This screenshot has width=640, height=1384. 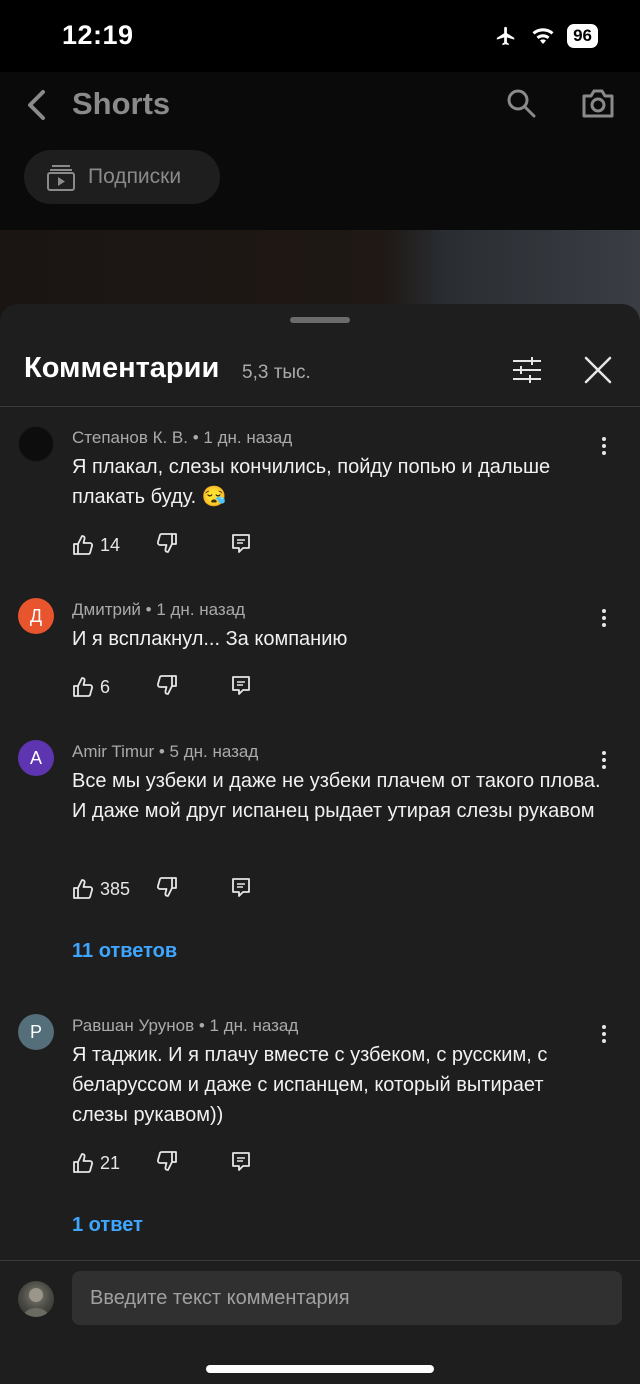 What do you see at coordinates (135, 176) in the screenshot?
I see `subscriptions-label: Подписки` at bounding box center [135, 176].